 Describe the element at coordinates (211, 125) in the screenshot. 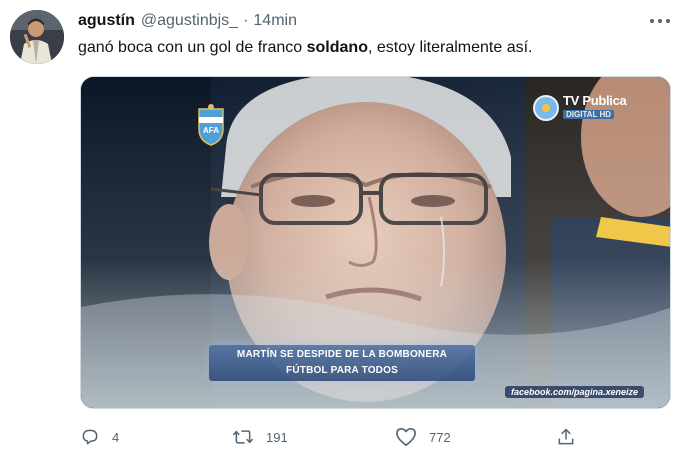

I see `afa-badge-icon: AFA` at that location.